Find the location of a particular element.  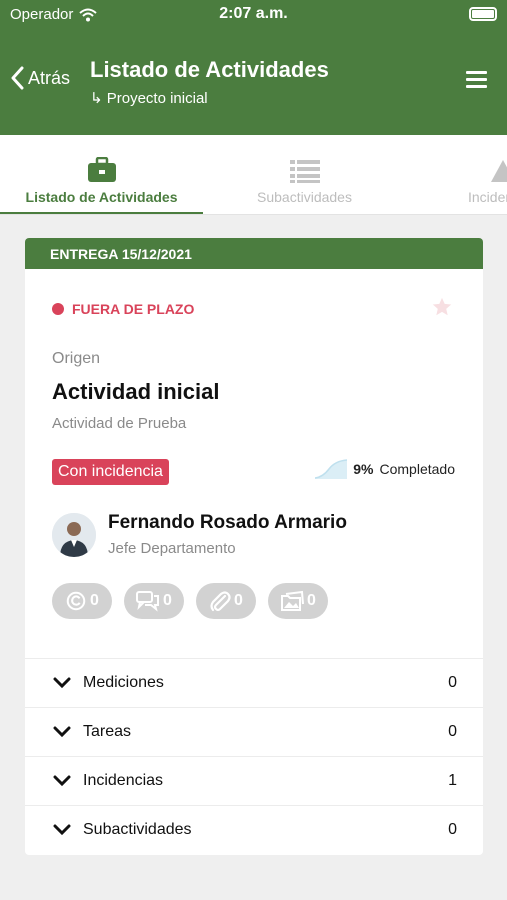

attachments-count: 0 is located at coordinates (238, 600).